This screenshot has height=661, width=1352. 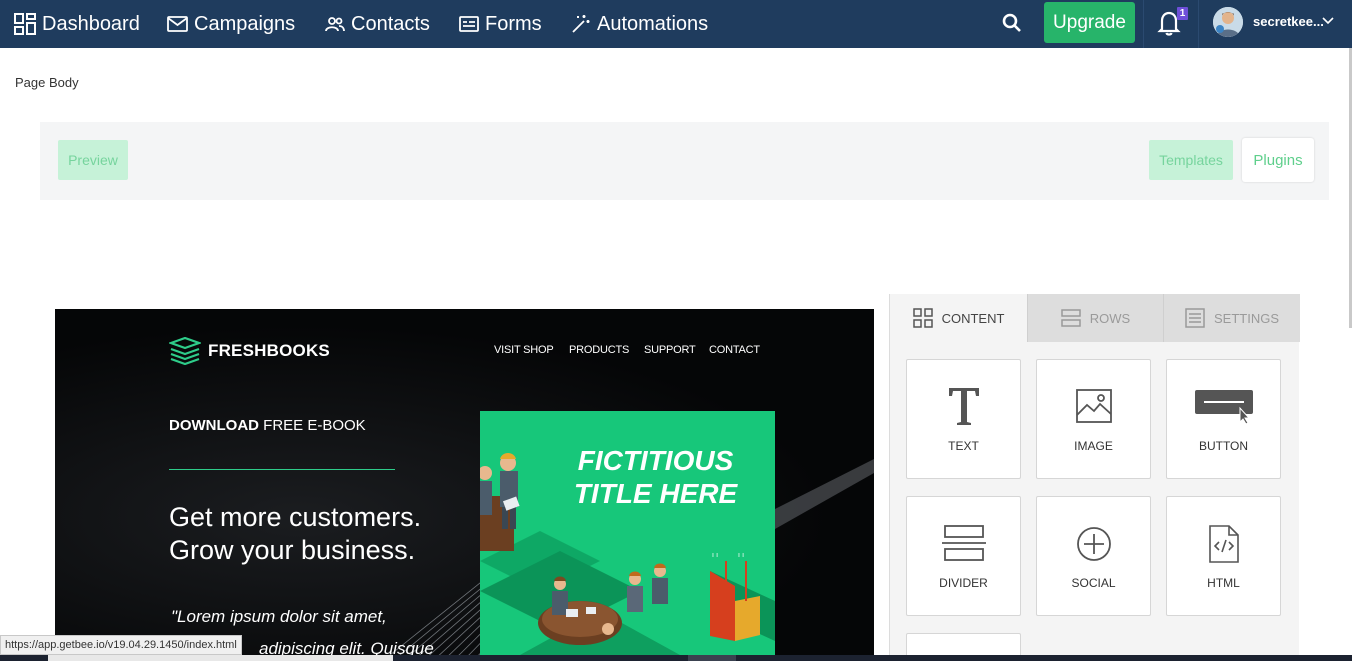 I want to click on ebook-title: FICTITIOUS TITLE HERE, so click(x=655, y=477).